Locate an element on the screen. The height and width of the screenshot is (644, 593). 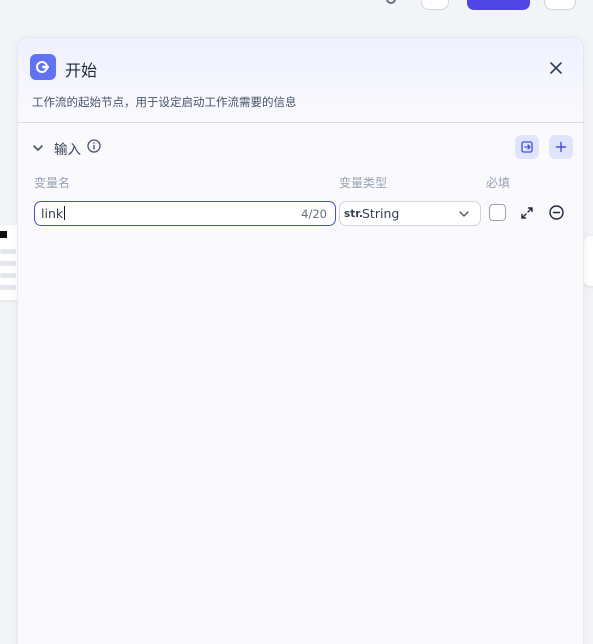
required-checkbox is located at coordinates (497, 212).